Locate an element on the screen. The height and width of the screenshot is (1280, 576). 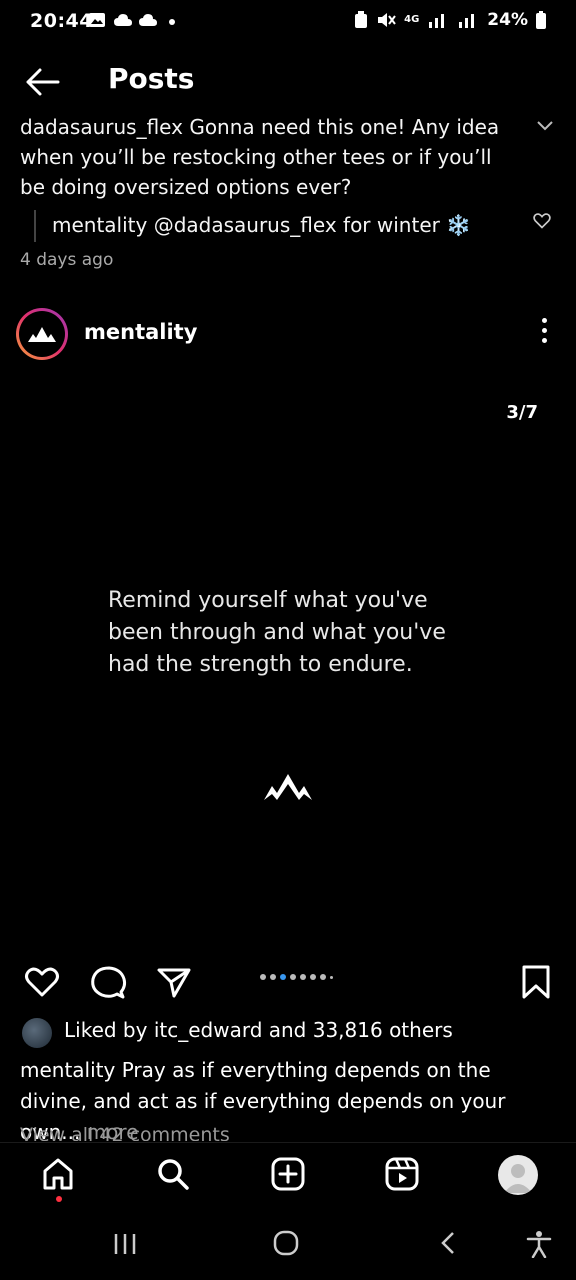
carousel-indicator is located at coordinates (296, 977).